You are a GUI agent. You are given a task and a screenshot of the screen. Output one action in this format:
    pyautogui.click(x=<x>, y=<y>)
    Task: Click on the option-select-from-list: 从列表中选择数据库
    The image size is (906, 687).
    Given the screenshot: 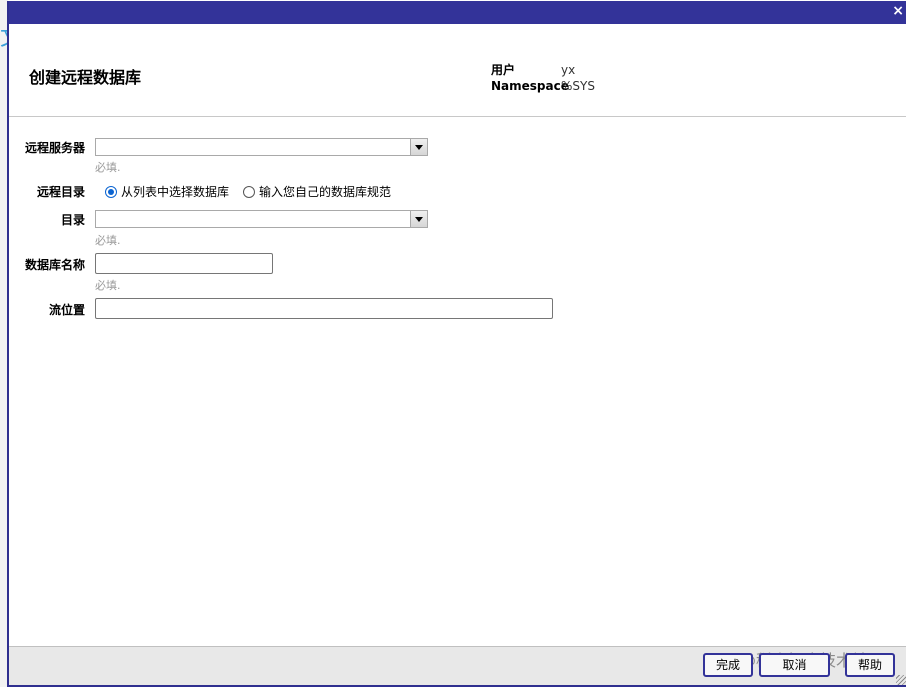 What is the action you would take?
    pyautogui.click(x=167, y=191)
    